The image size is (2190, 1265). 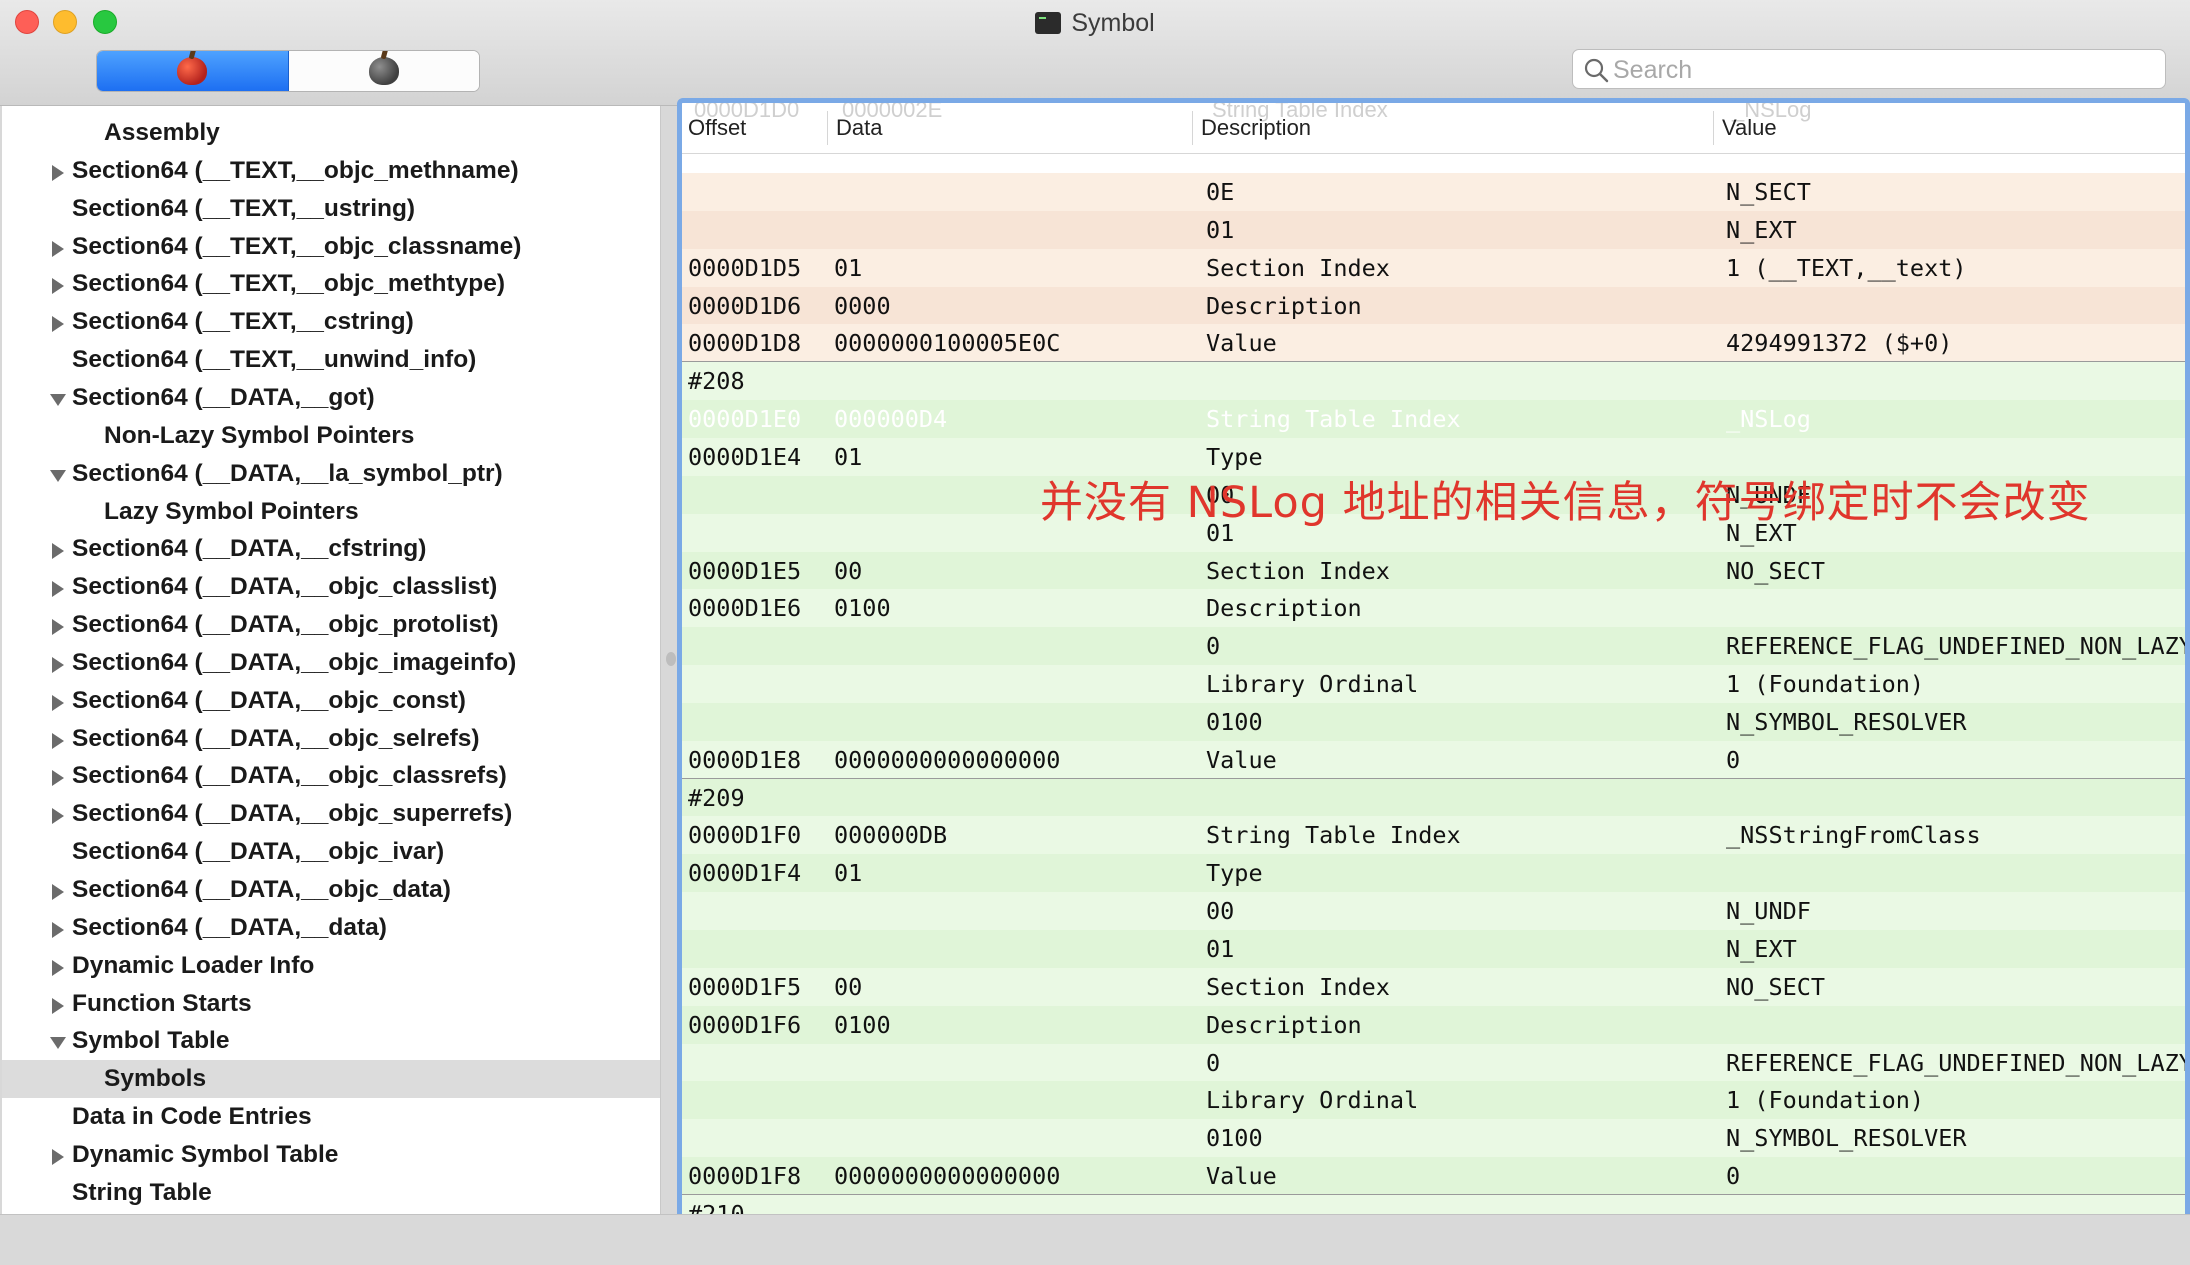 What do you see at coordinates (1234, 721) in the screenshot?
I see `cell-desc: 0100` at bounding box center [1234, 721].